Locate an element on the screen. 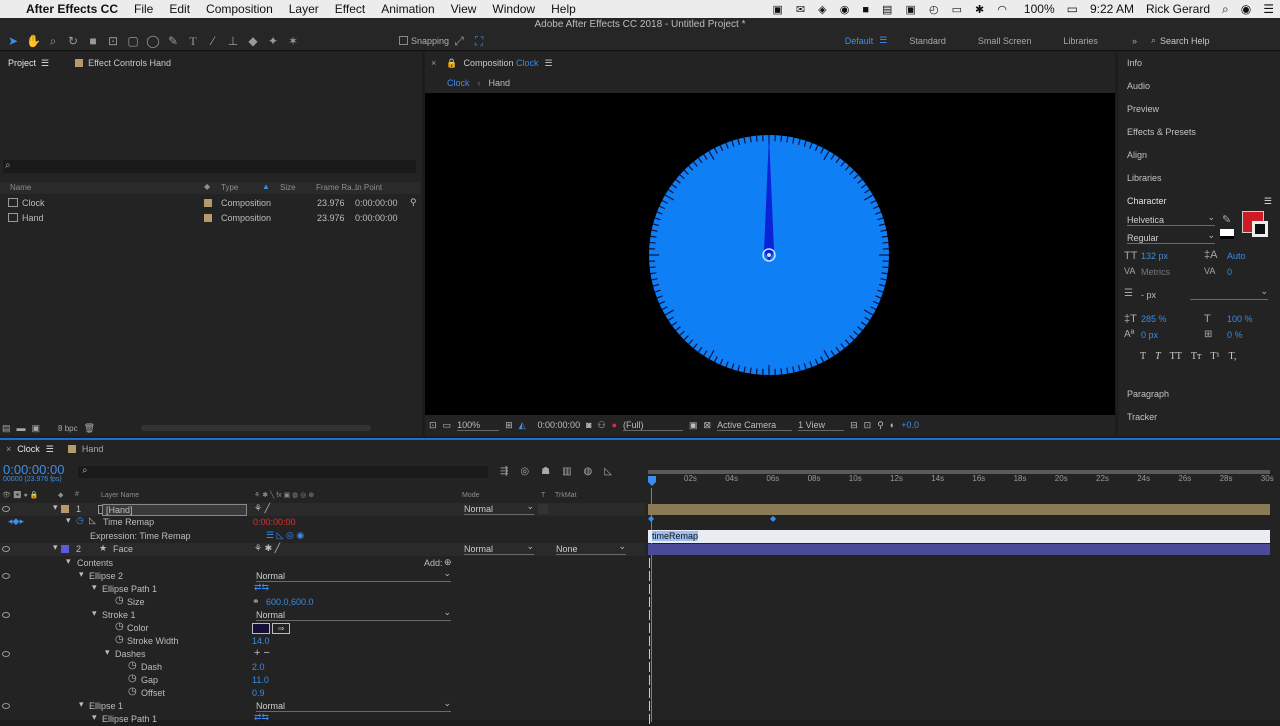 Image resolution: width=1280 pixels, height=726 pixels. snapshot-icon: ◙ is located at coordinates (588, 425).